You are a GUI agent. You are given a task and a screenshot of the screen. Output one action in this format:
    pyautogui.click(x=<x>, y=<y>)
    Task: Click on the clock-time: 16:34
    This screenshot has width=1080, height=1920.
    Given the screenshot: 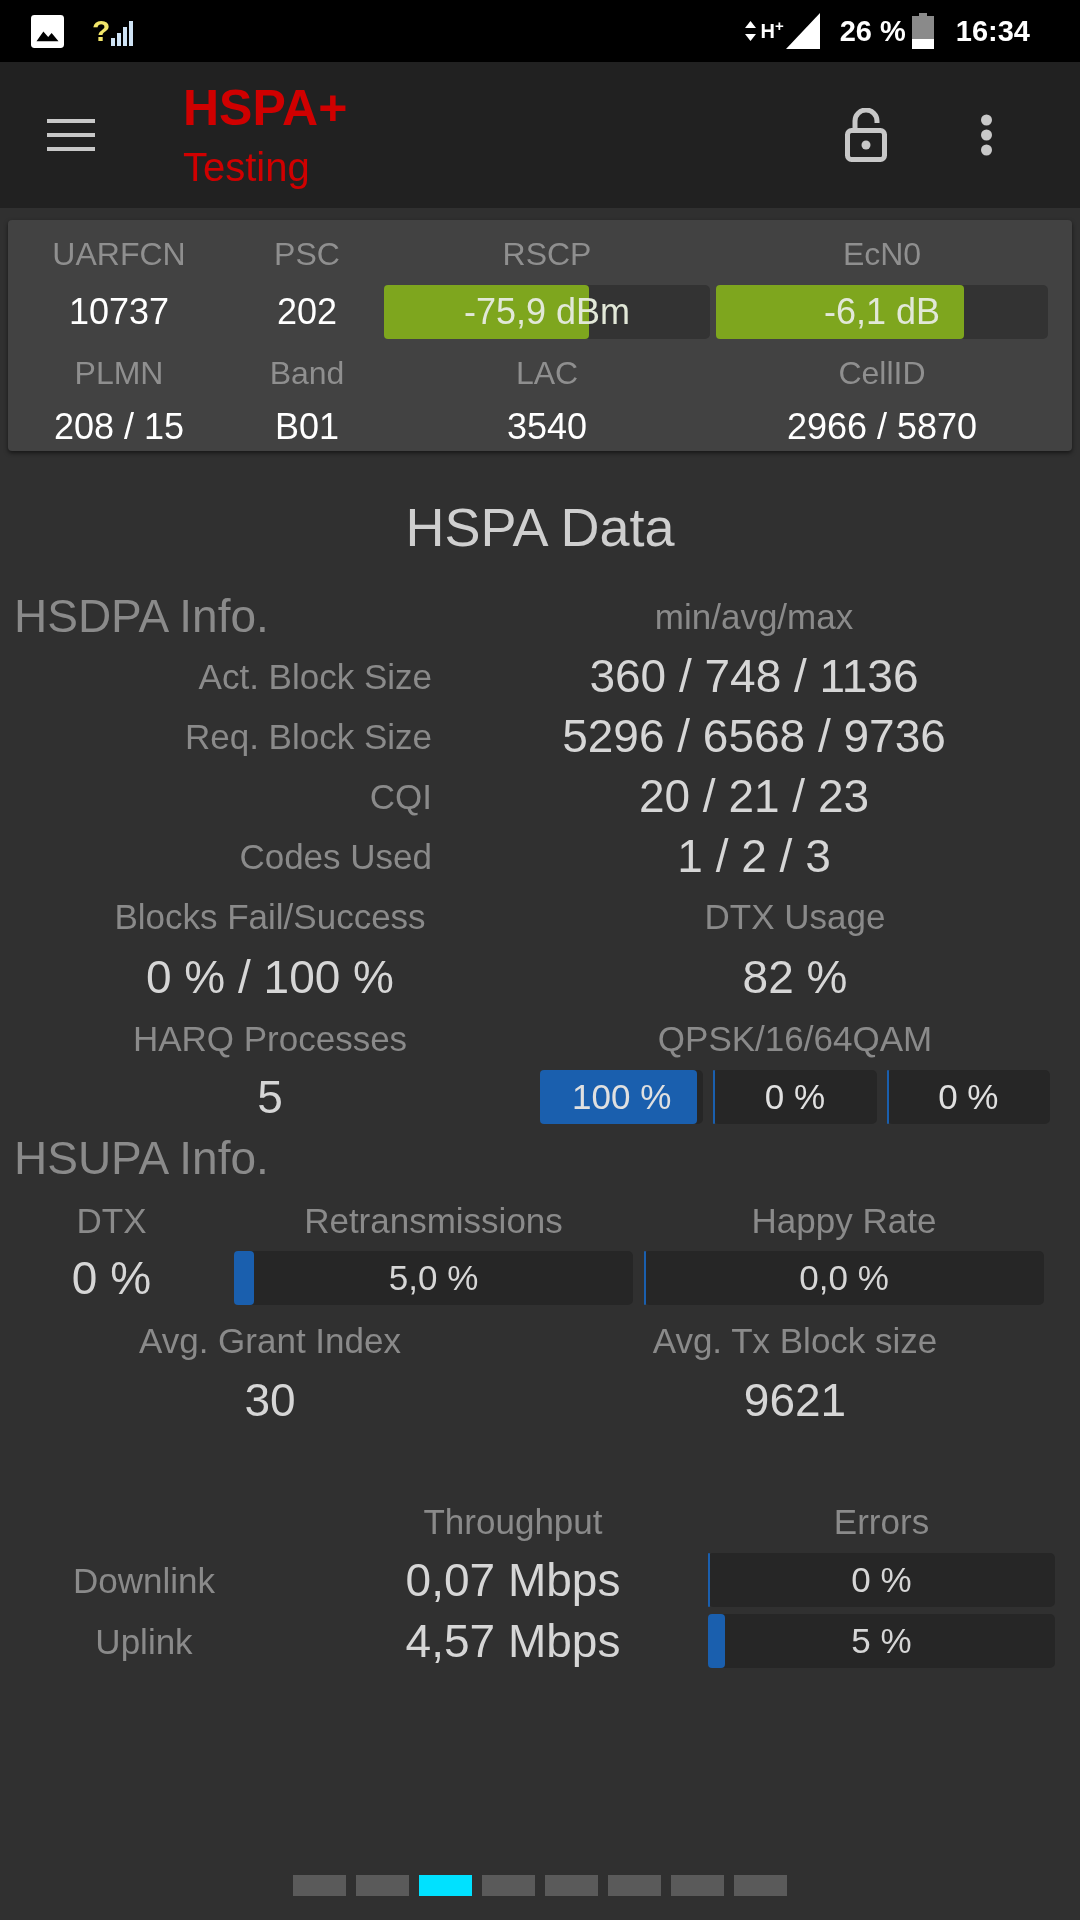 What is the action you would take?
    pyautogui.click(x=992, y=31)
    